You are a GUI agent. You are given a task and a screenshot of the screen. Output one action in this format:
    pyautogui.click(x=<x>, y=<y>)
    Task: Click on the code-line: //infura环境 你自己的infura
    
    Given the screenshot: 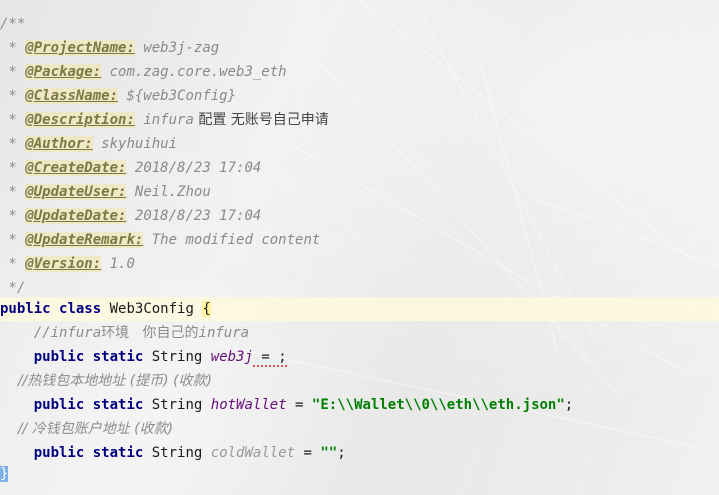 What is the action you would take?
    pyautogui.click(x=359, y=333)
    